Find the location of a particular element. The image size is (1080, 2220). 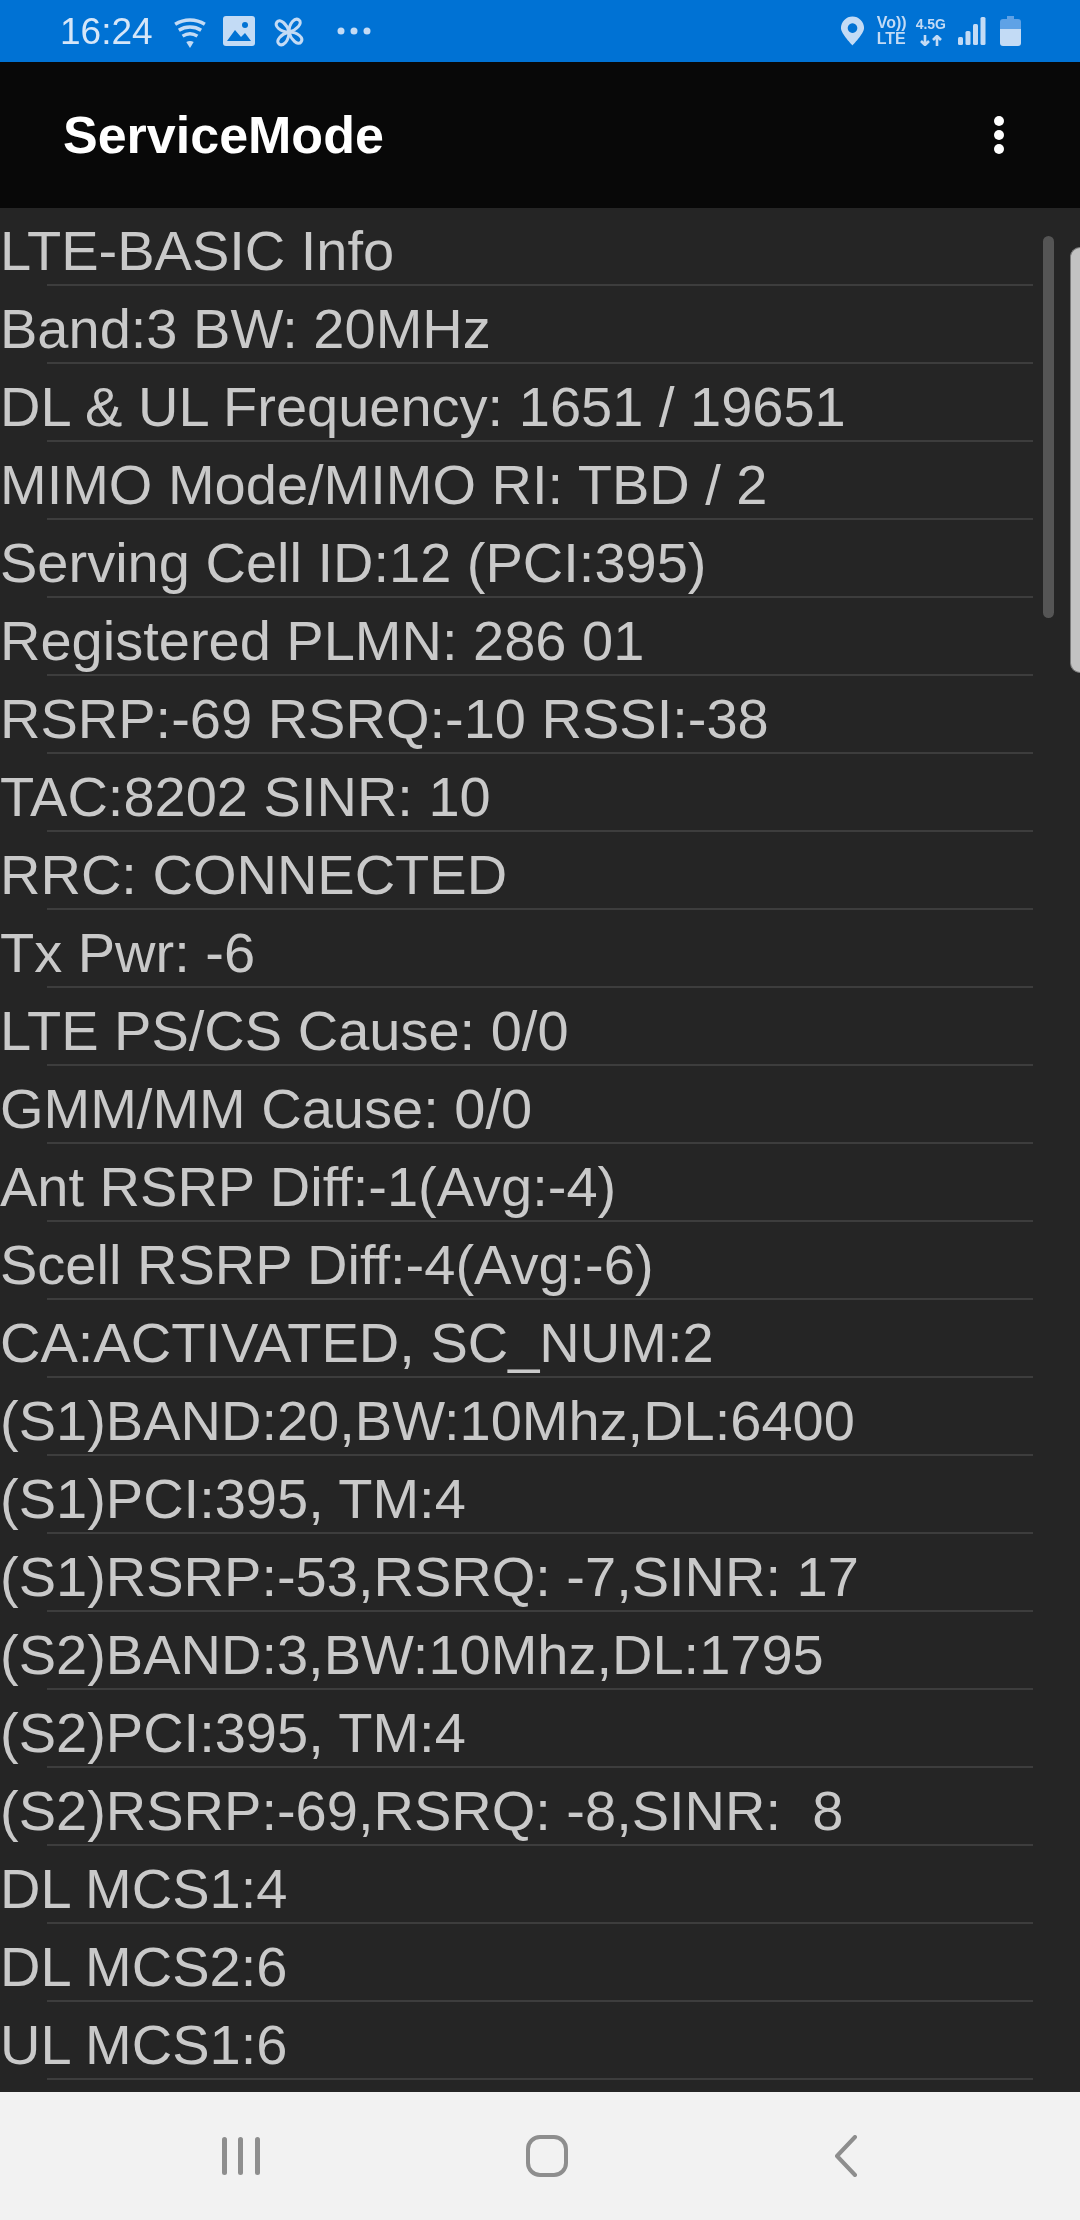

info-line: (S1)PCI:395, TM:4 is located at coordinates (233, 1499).